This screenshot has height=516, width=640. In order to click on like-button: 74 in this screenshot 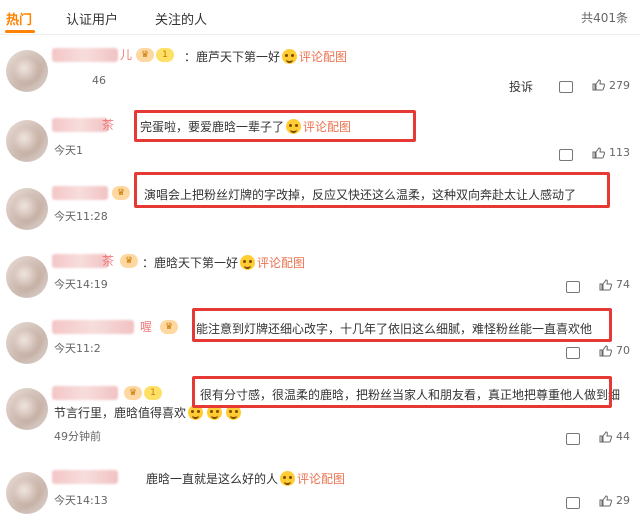, I will do `click(614, 284)`.